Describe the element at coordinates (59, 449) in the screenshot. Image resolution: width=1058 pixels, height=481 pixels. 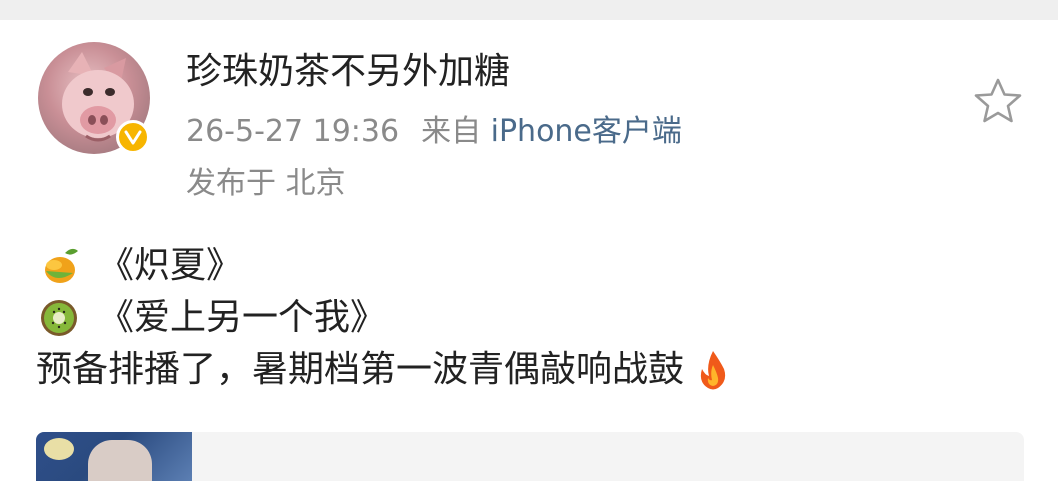
I see `thumbnail-detail-flower` at that location.